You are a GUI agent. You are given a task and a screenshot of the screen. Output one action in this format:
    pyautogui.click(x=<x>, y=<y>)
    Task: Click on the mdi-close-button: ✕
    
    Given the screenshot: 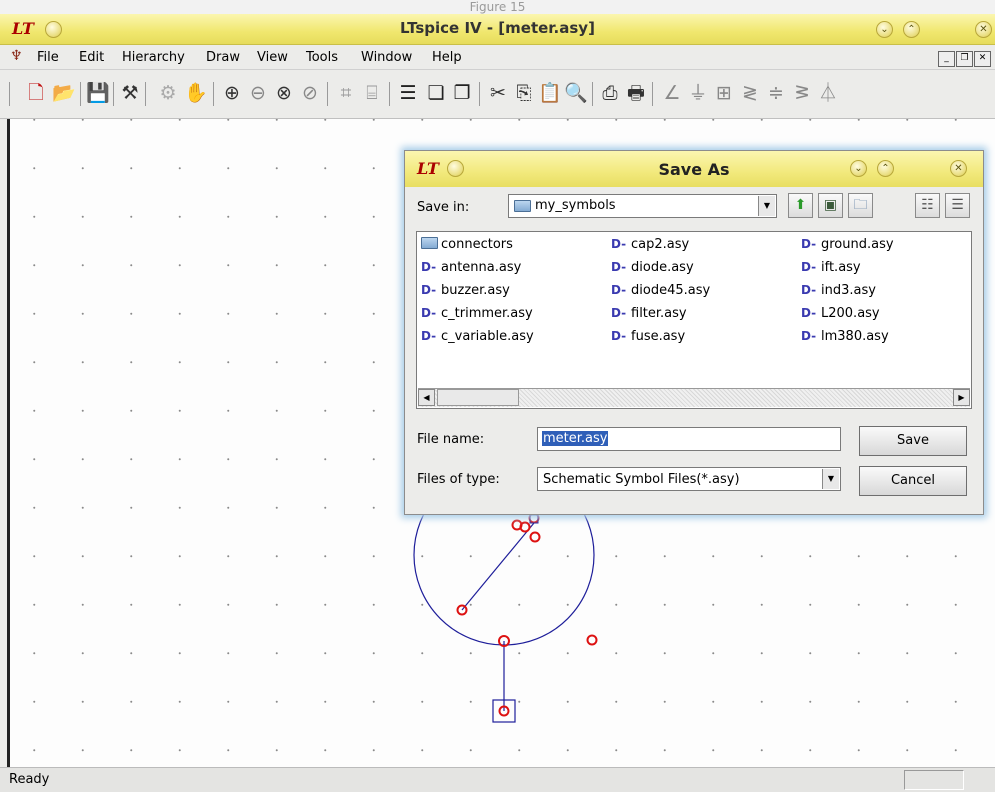 What is the action you would take?
    pyautogui.click(x=982, y=59)
    